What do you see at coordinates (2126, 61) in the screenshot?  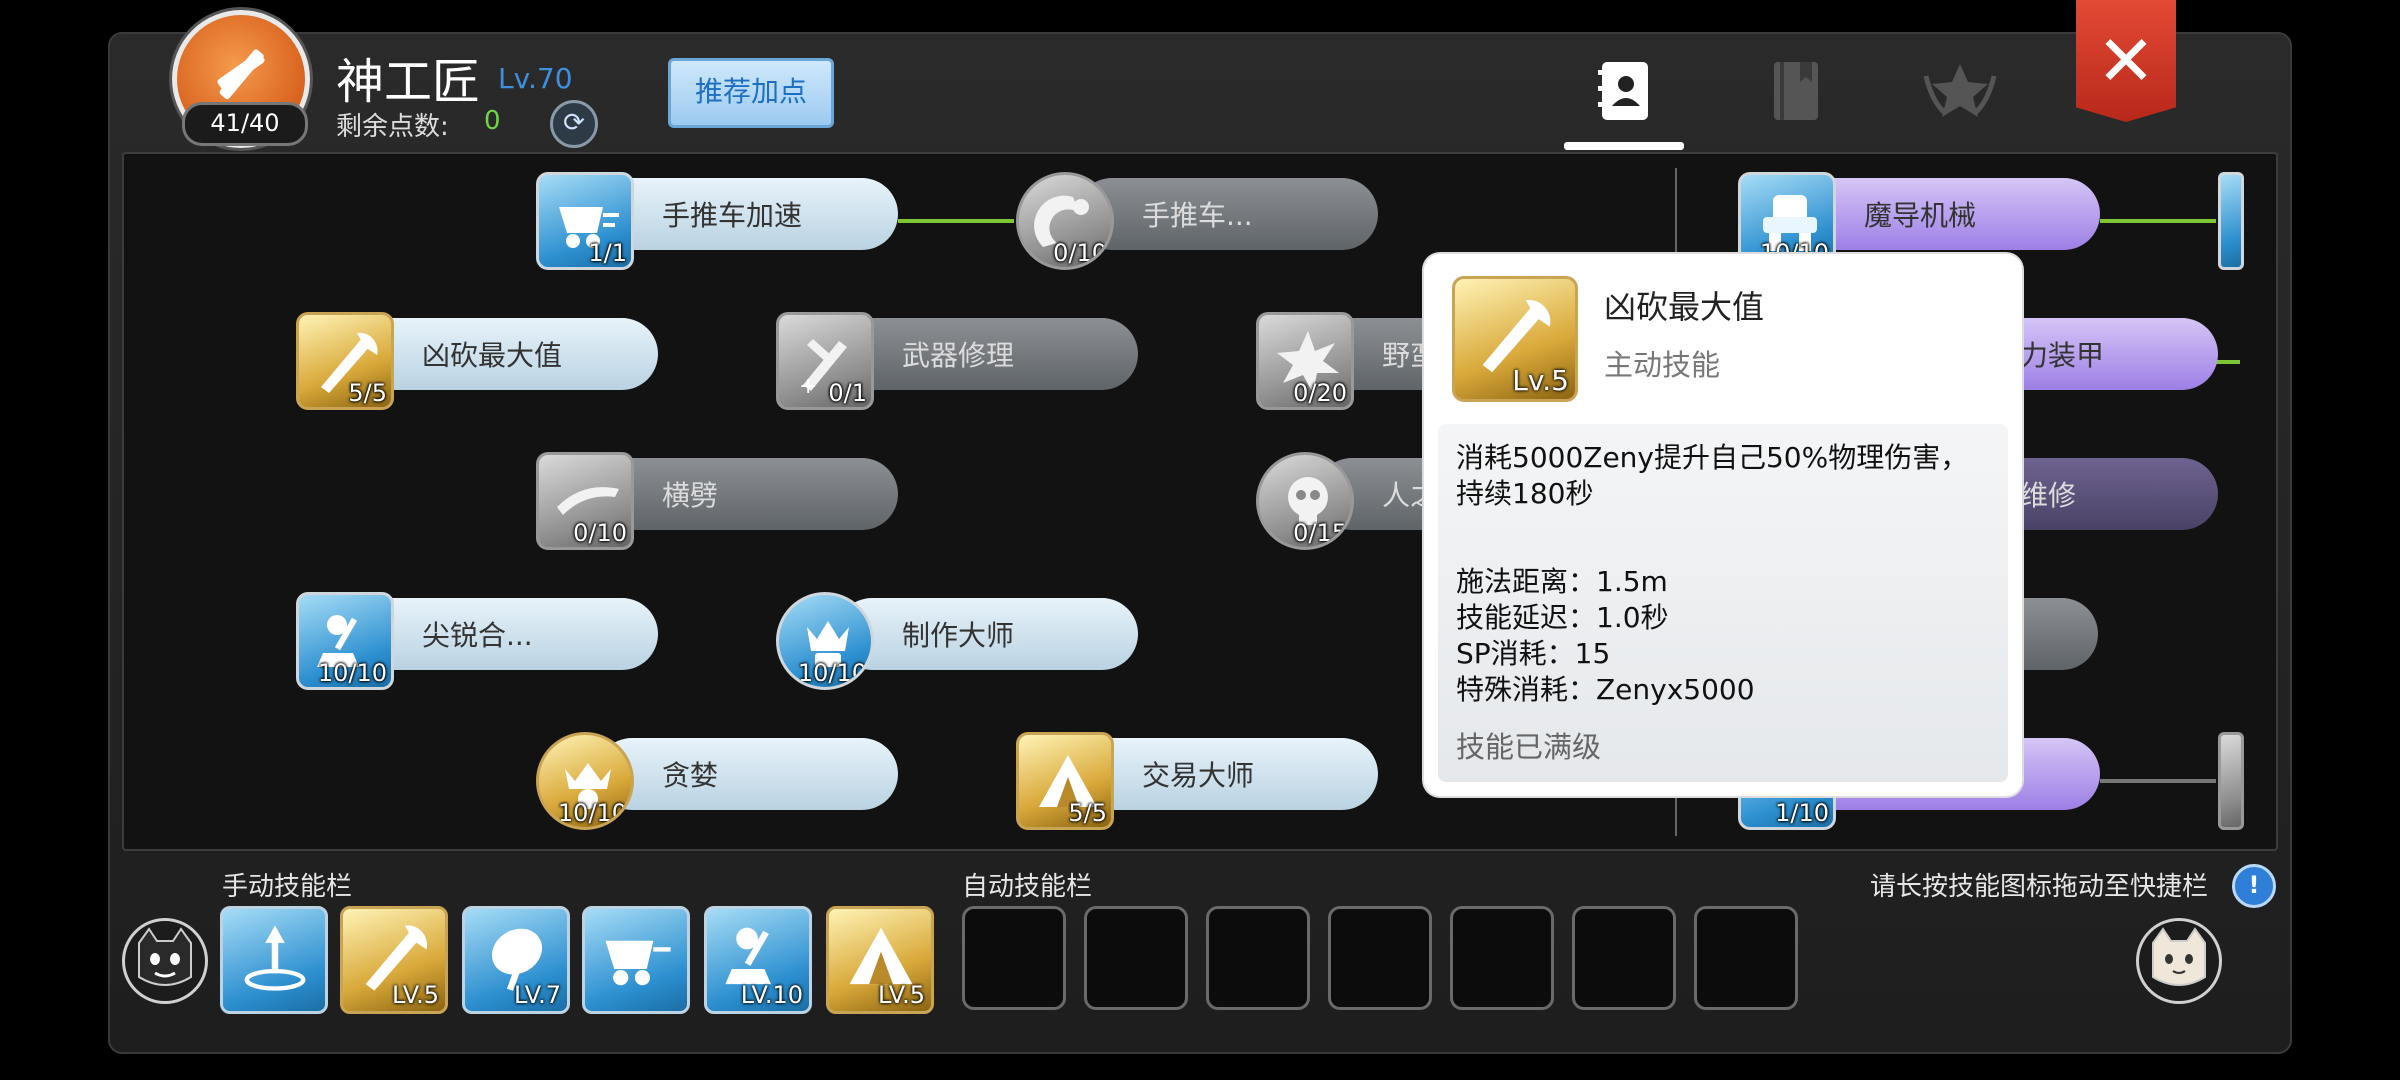 I see `close-button: ✕` at bounding box center [2126, 61].